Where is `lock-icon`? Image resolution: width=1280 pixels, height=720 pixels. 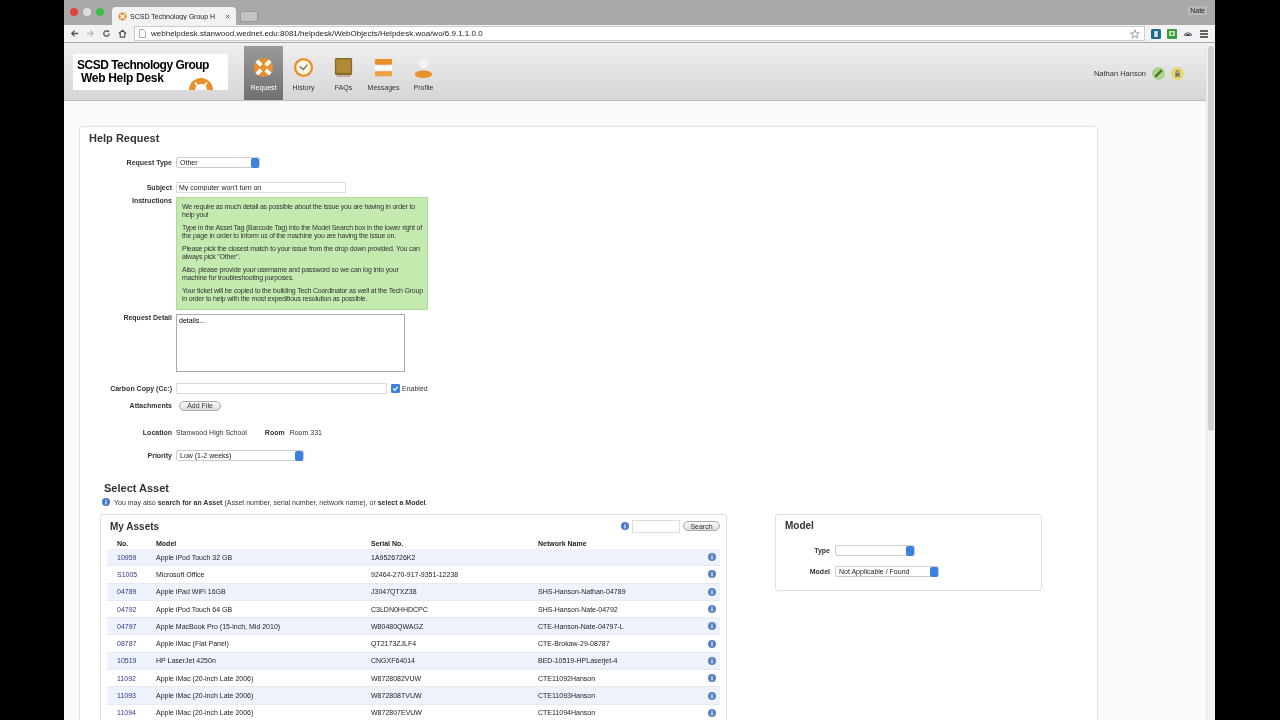
lock-icon is located at coordinates (1177, 73).